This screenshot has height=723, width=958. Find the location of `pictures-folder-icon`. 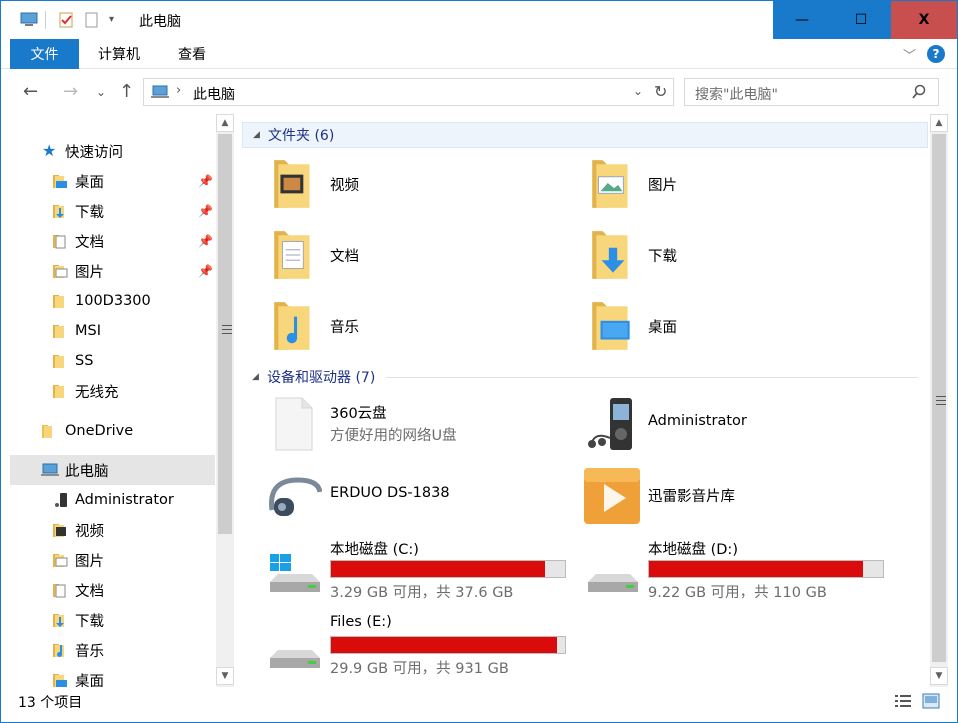

pictures-folder-icon is located at coordinates (60, 271).